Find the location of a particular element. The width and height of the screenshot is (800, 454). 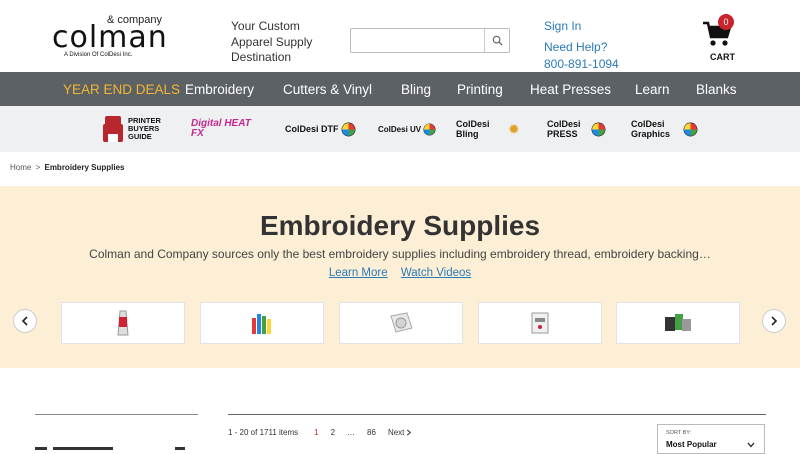

nav-item-printing: Printing is located at coordinates (480, 89).